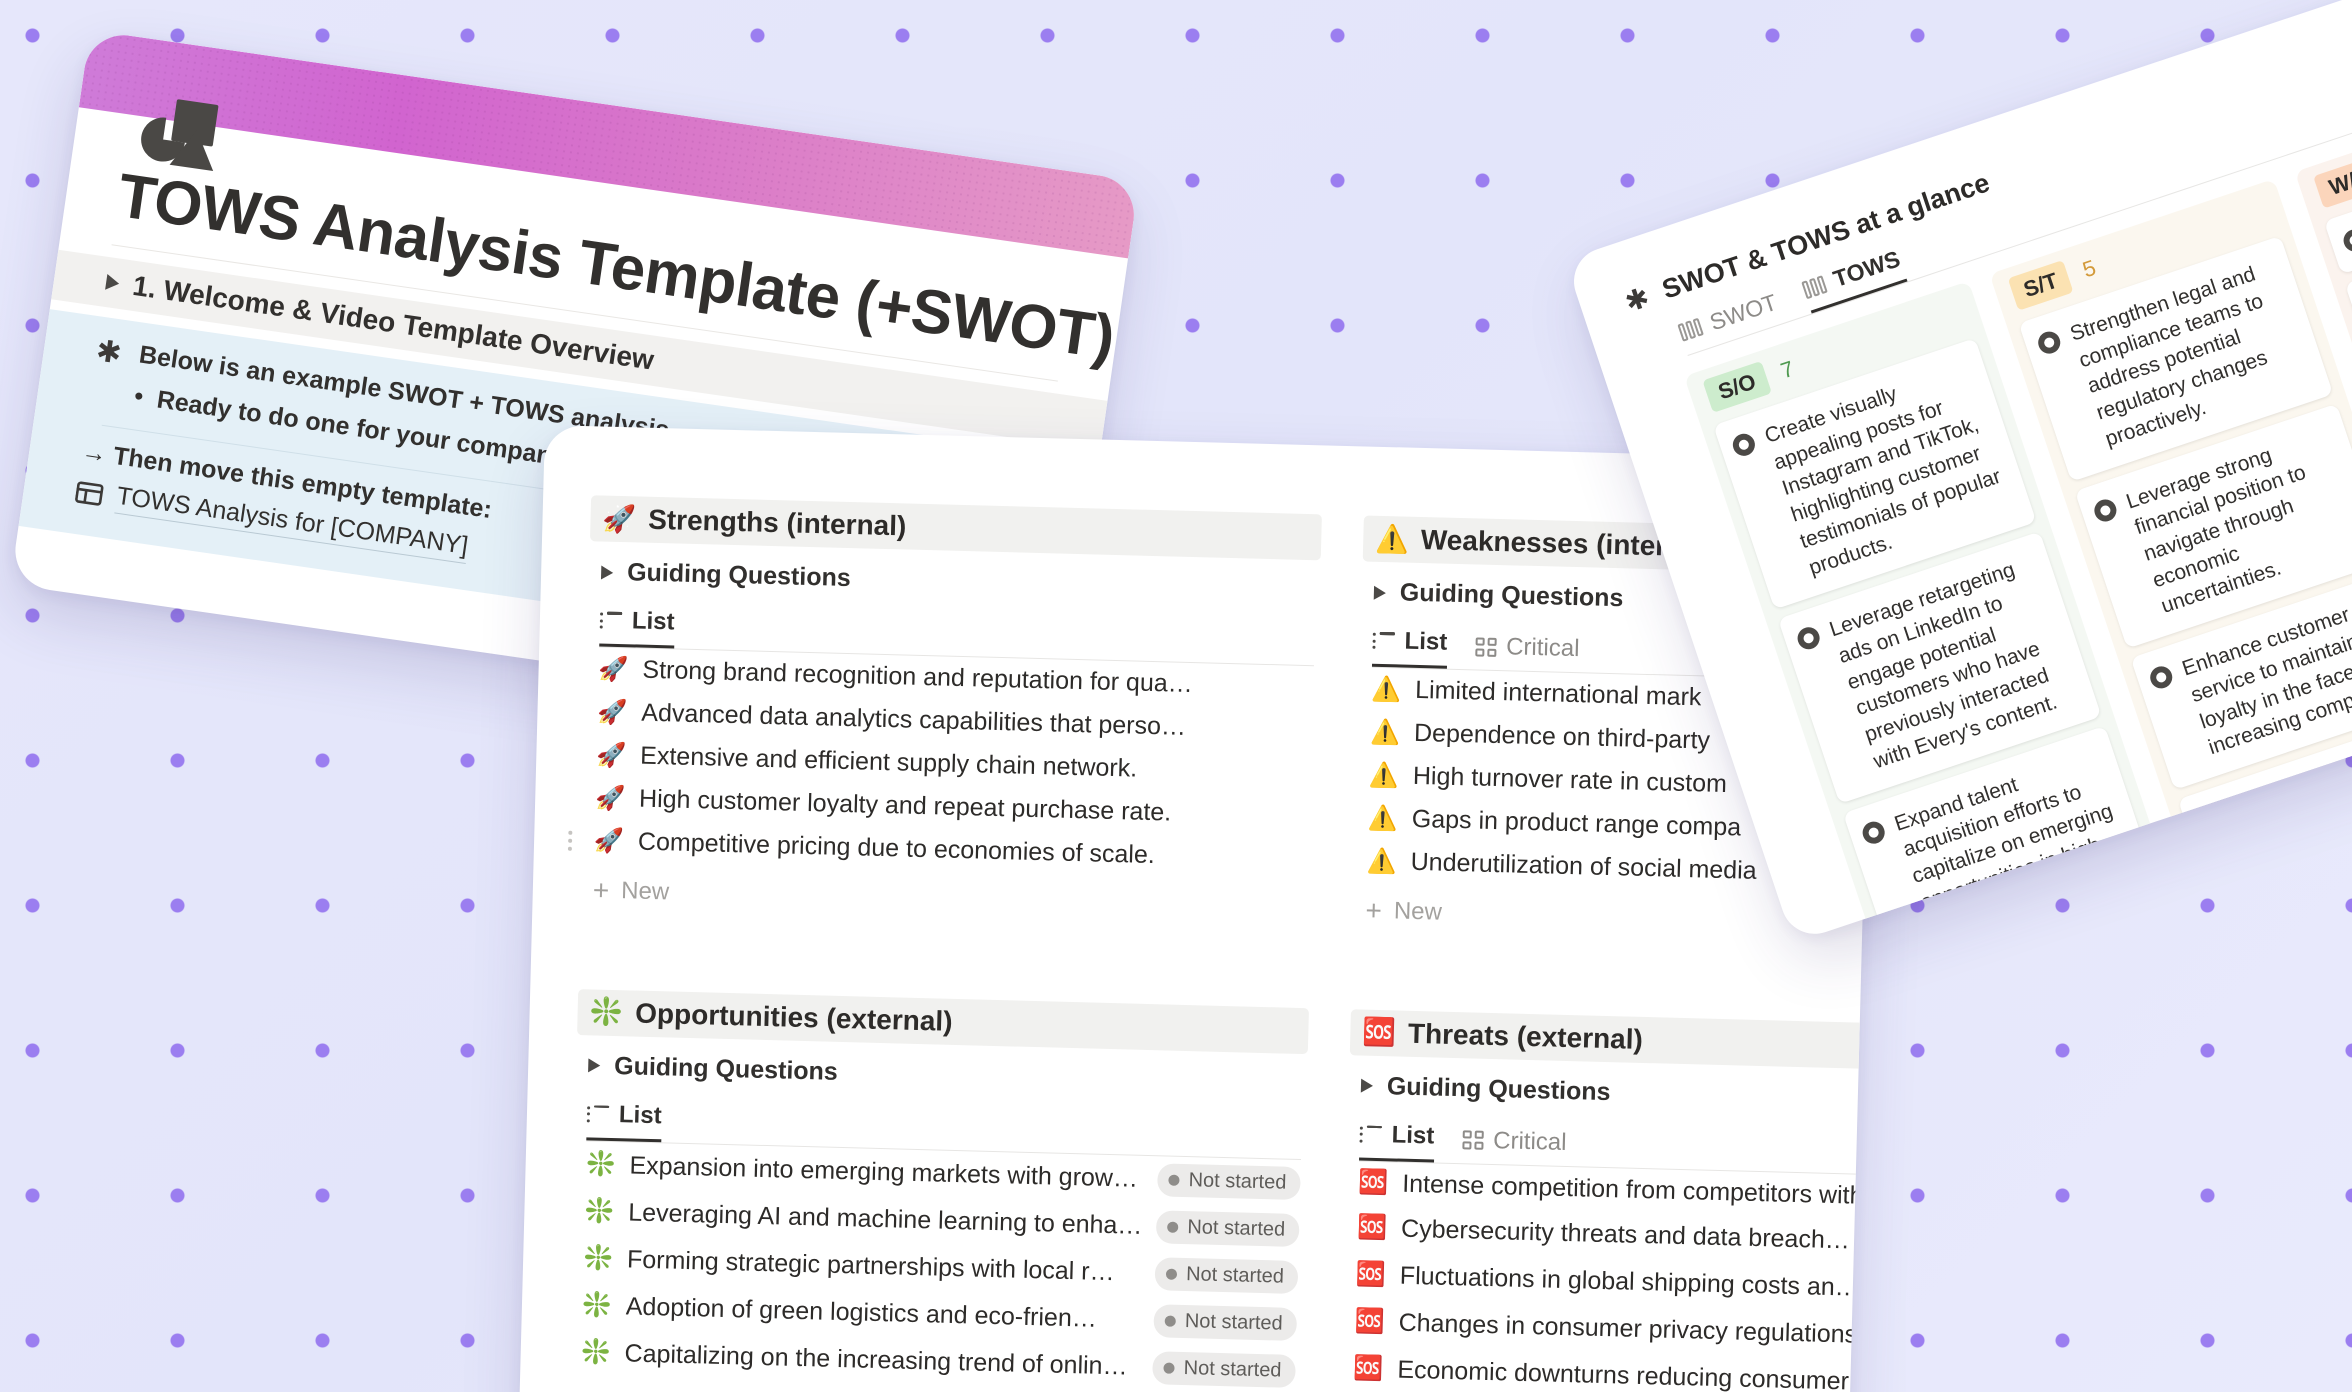  What do you see at coordinates (777, 522) in the screenshot?
I see `quadrant-title: Strengths (internal)` at bounding box center [777, 522].